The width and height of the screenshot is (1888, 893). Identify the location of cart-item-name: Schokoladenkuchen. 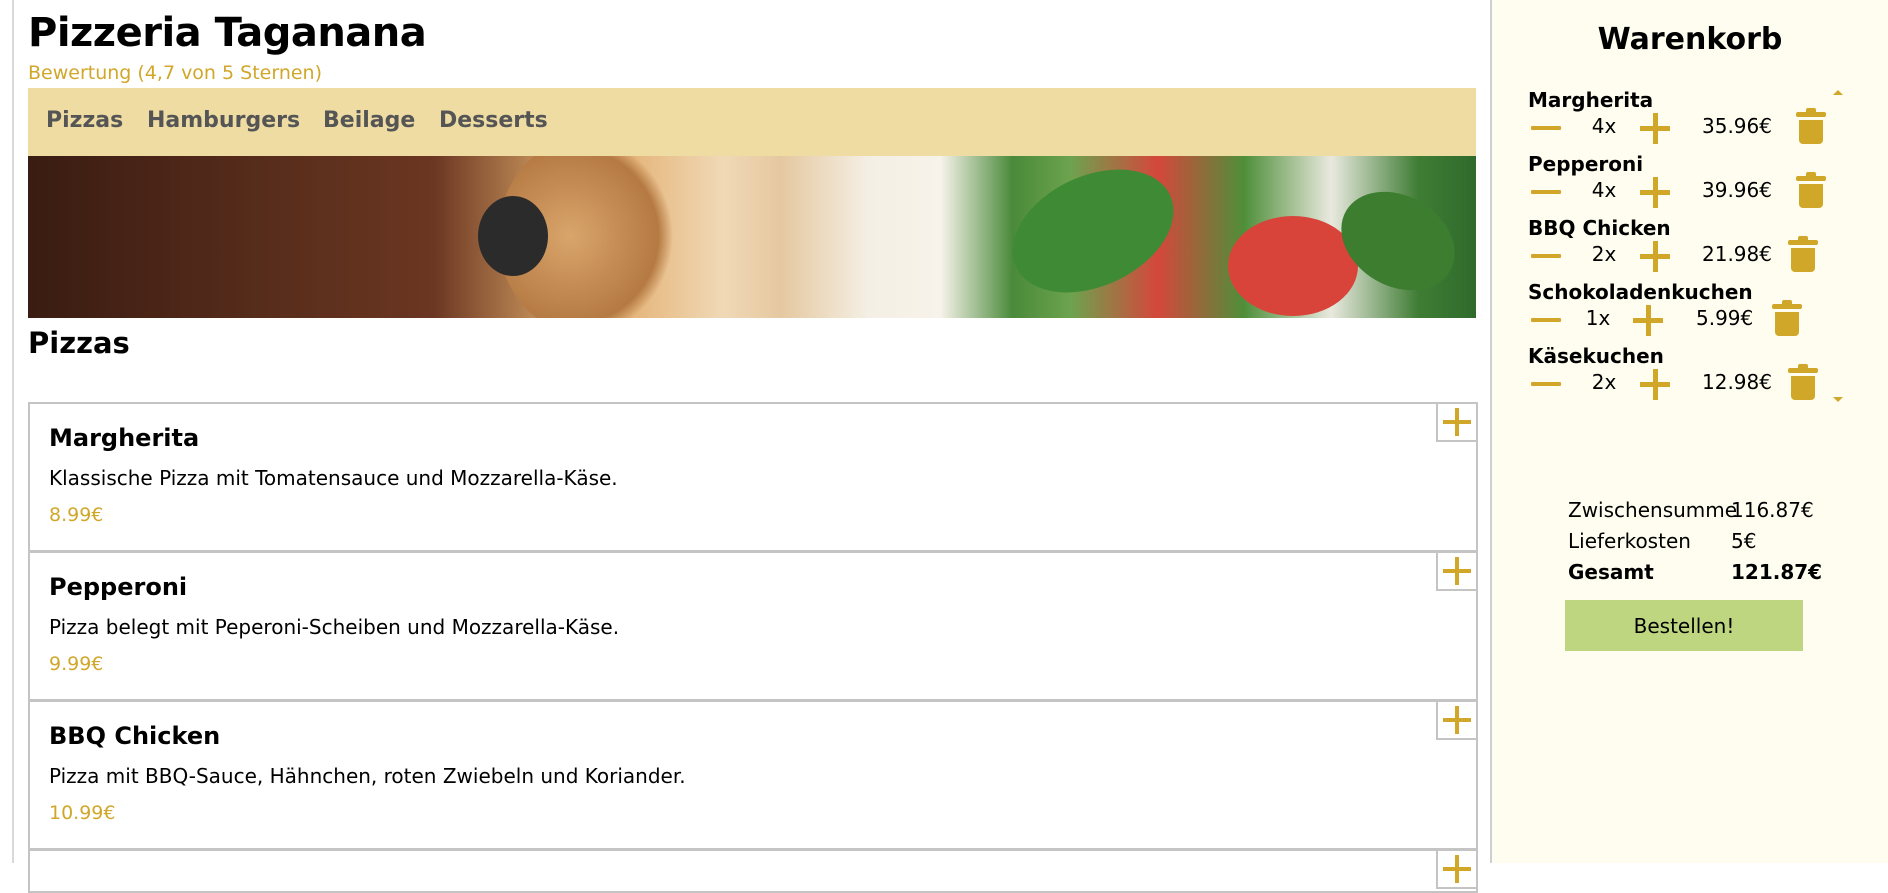
(1640, 292).